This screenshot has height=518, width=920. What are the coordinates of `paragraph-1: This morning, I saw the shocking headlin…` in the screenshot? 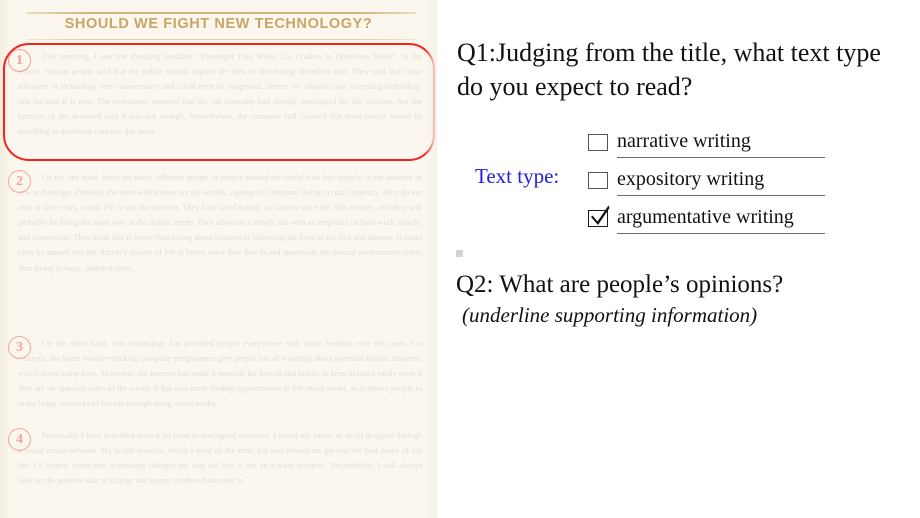 It's located at (220, 94).